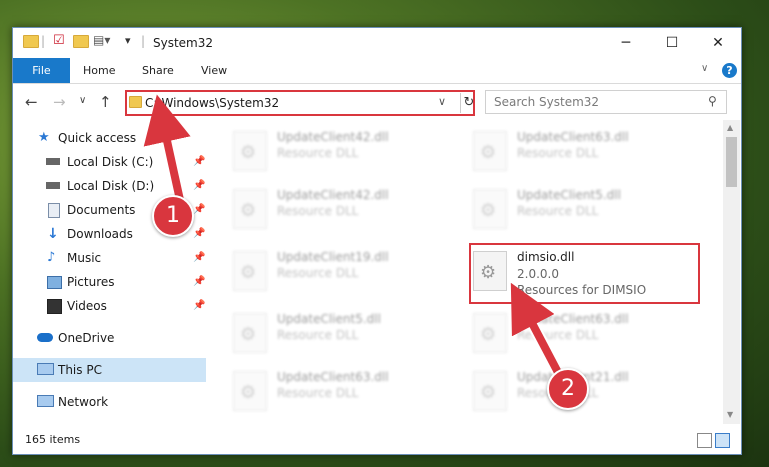  I want to click on step-1-badge: 1, so click(173, 216).